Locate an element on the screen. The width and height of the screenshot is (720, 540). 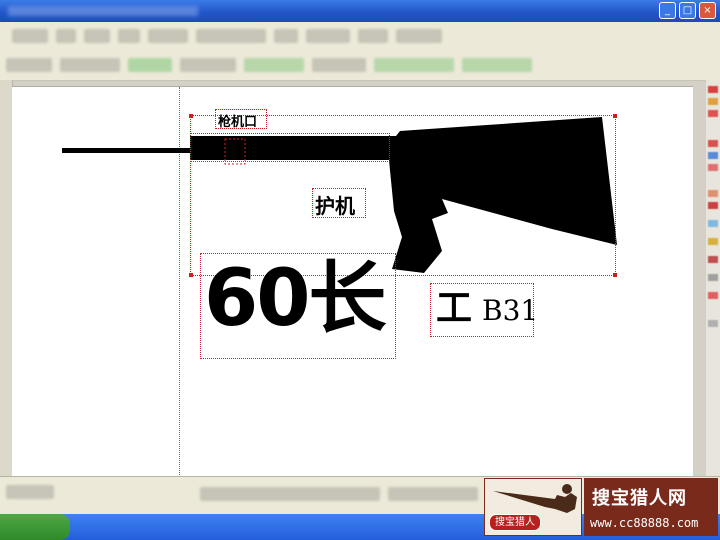
standard-toolbar is located at coordinates (360, 37).